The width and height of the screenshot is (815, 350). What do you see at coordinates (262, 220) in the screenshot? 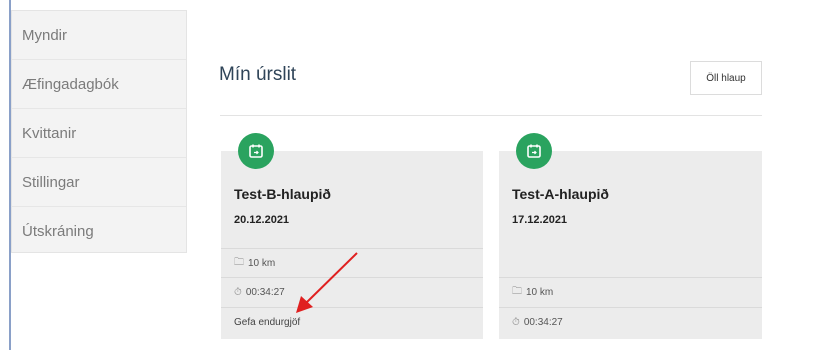
I see `race-date: 20.12.2021` at bounding box center [262, 220].